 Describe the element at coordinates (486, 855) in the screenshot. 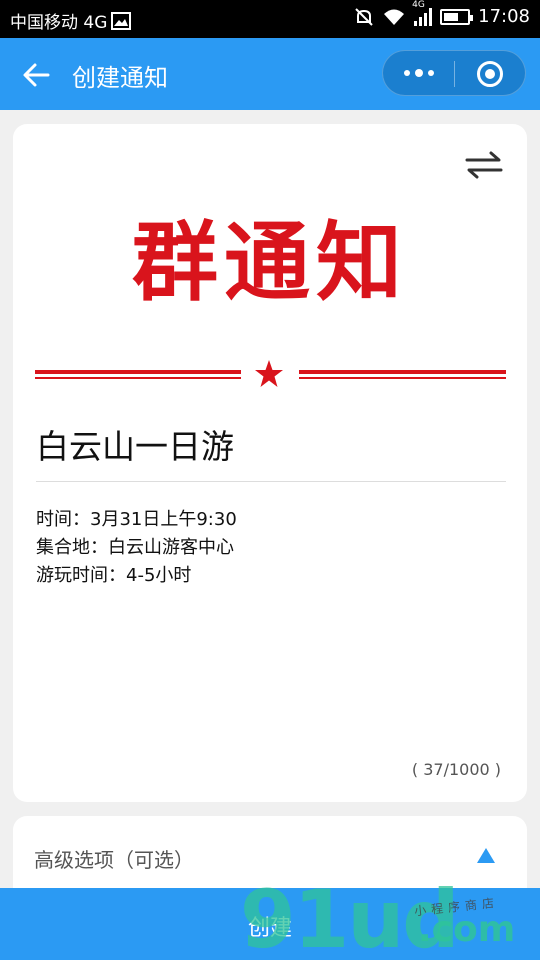

I see `triangle-up-icon` at that location.